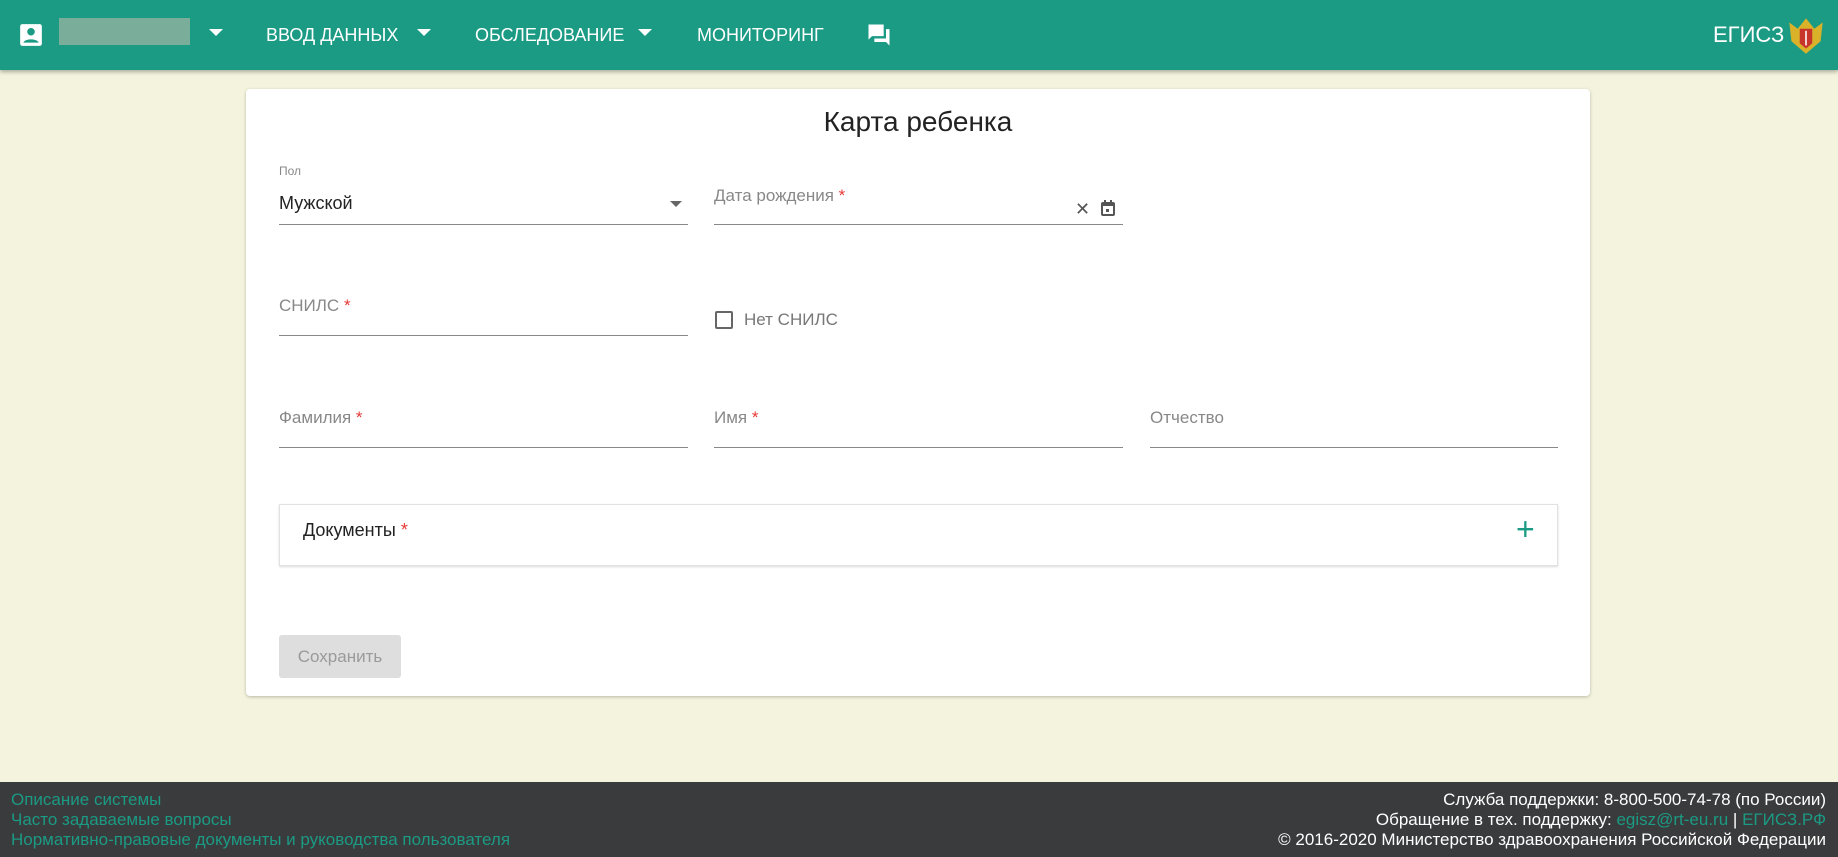 Image resolution: width=1838 pixels, height=857 pixels. What do you see at coordinates (316, 203) in the screenshot?
I see `gender-value: Мужской` at bounding box center [316, 203].